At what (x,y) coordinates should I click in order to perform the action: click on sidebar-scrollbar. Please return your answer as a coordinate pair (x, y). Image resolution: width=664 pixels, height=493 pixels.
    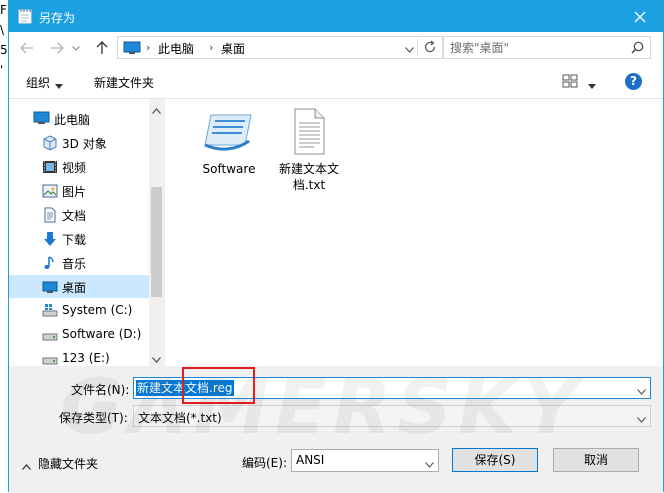
    Looking at the image, I should click on (156, 232).